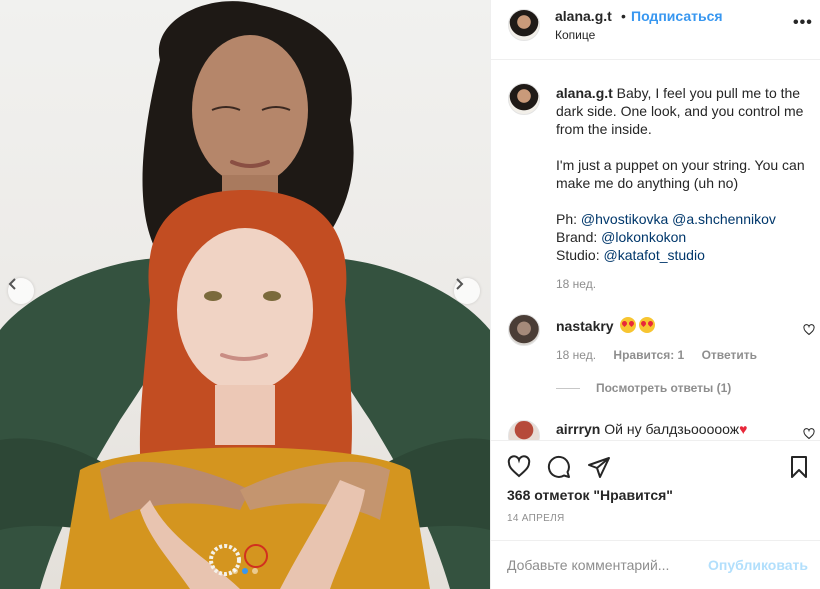 The image size is (820, 589). I want to click on likes-count: 368 отметок "Нравится", so click(590, 495).